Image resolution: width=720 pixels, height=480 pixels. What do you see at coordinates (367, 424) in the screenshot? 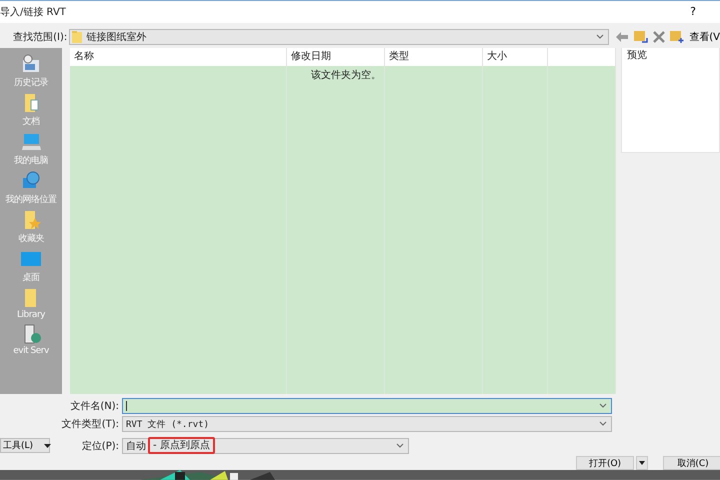
I see `file-type-dropdown: RVT 文件 (*.rvt)` at bounding box center [367, 424].